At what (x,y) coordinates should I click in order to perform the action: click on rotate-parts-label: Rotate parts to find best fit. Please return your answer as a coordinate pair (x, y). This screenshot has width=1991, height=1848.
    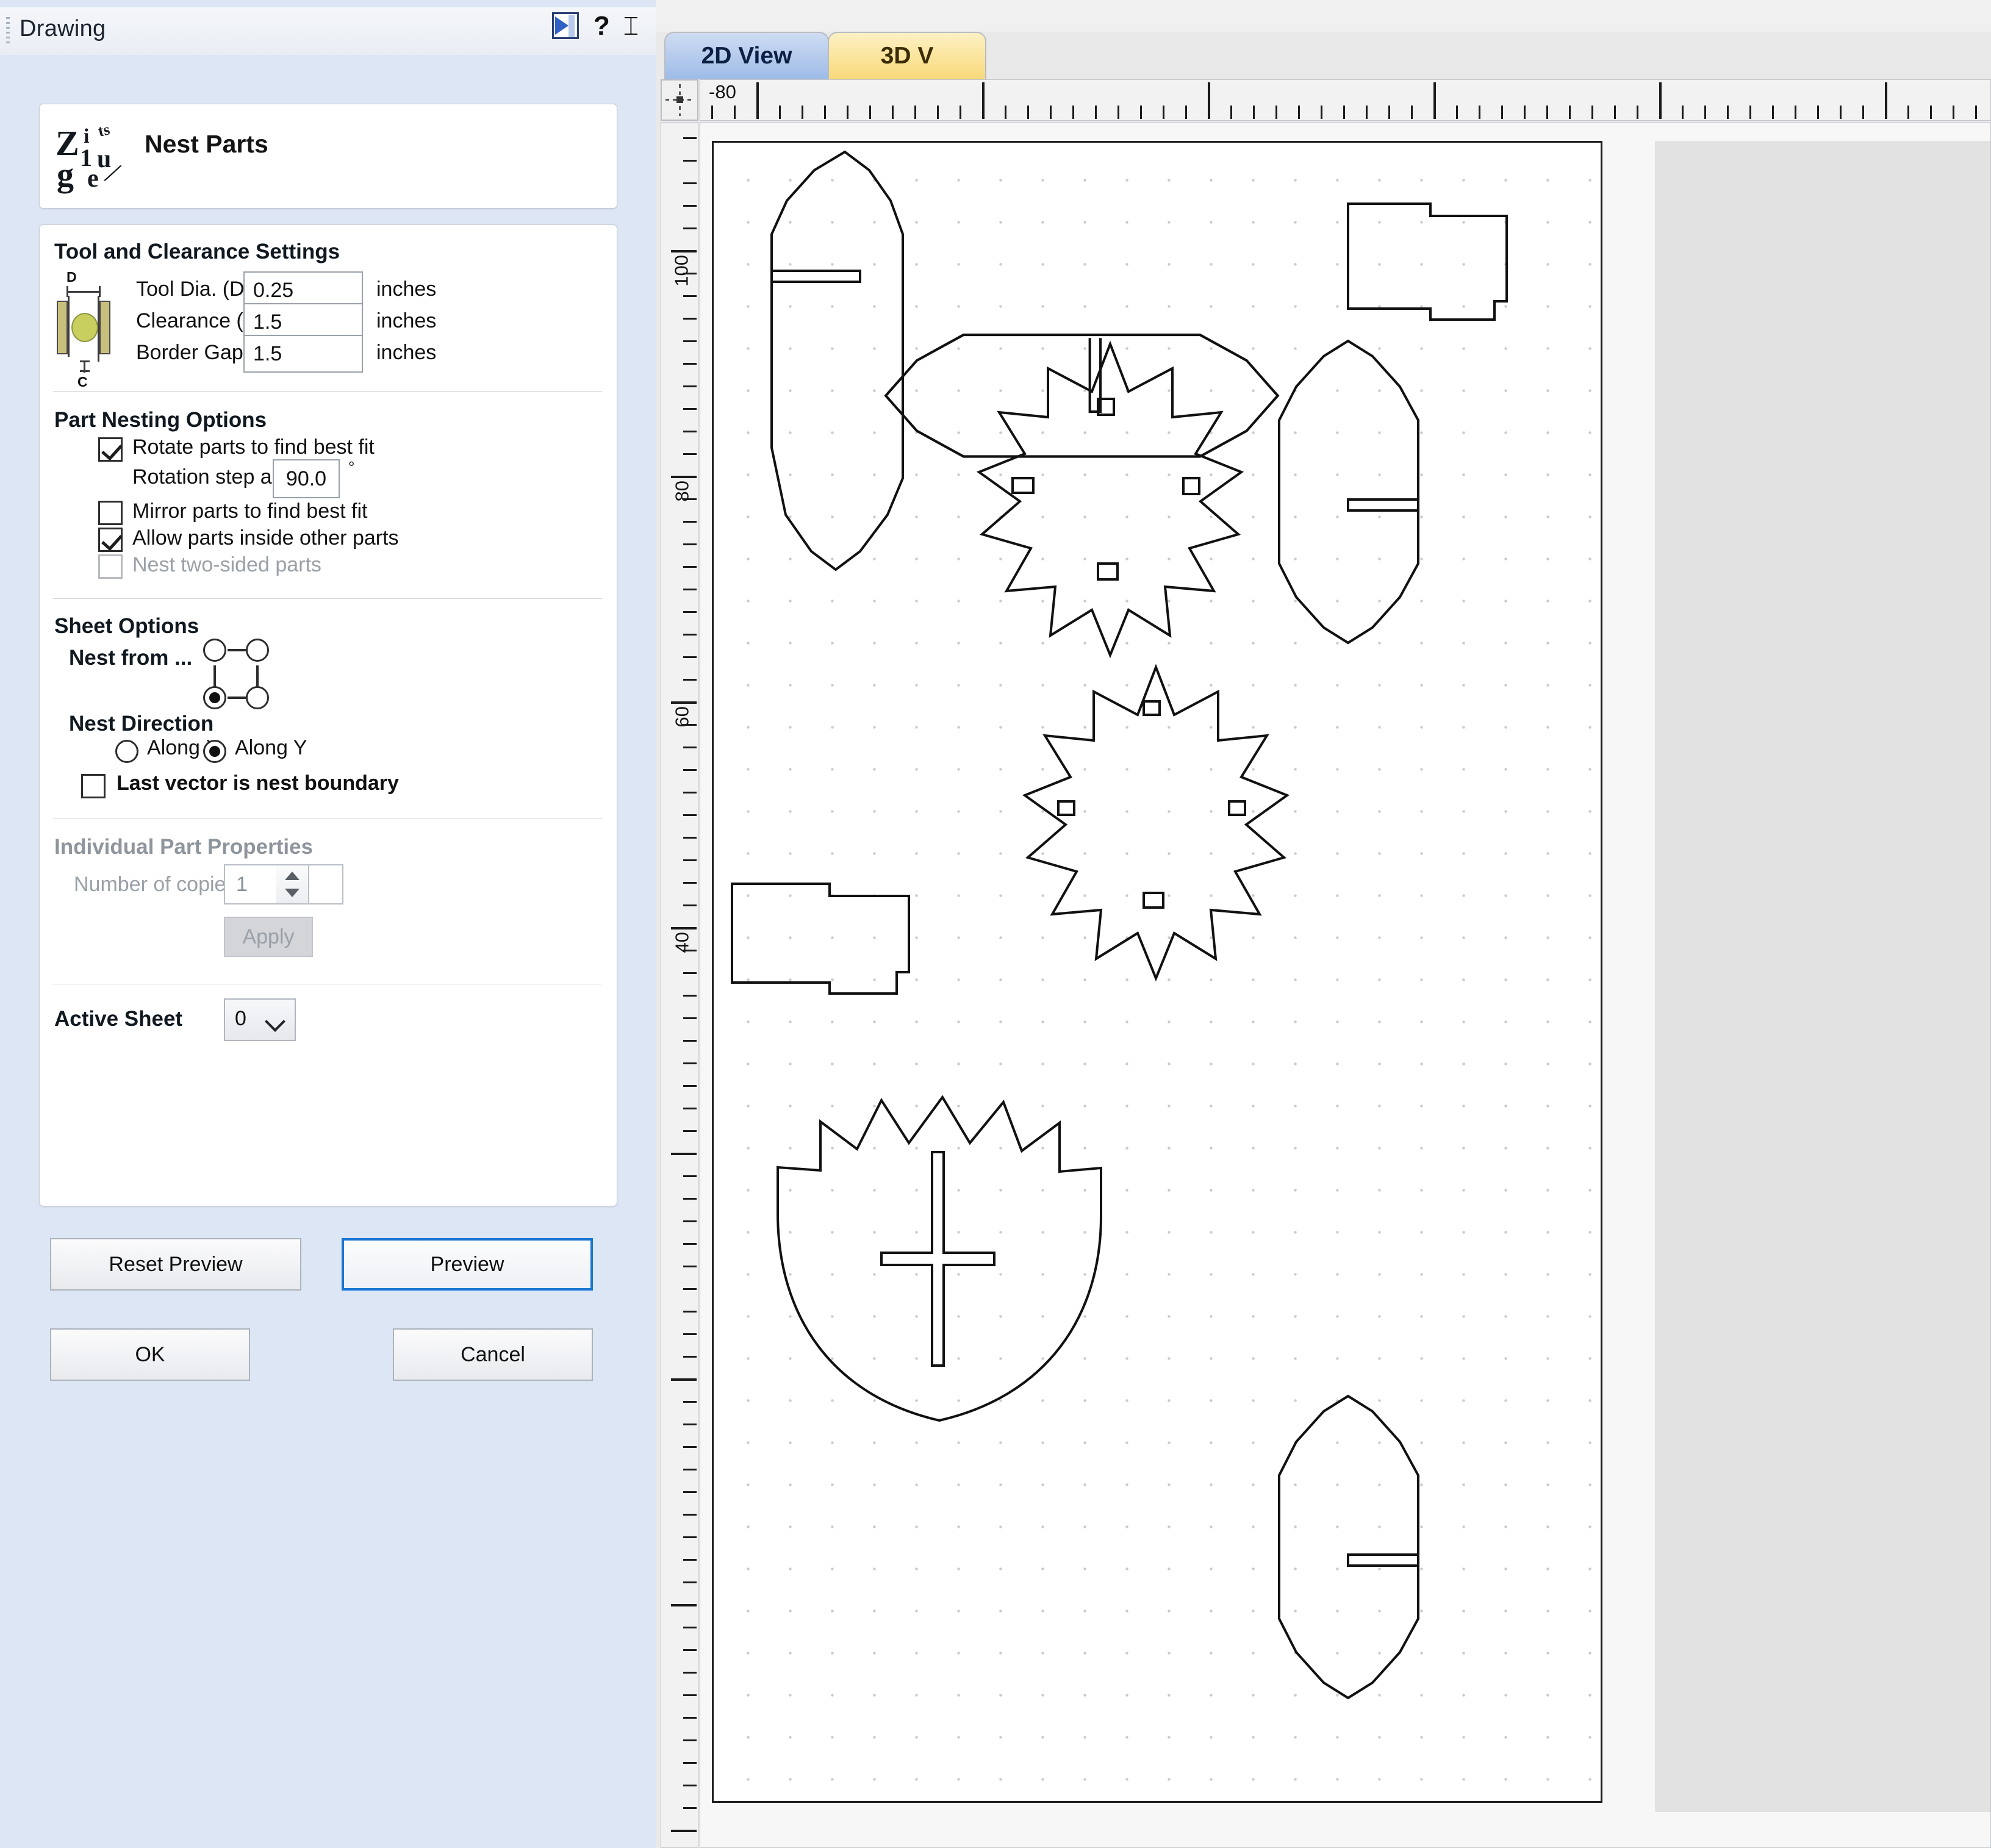
    Looking at the image, I should click on (254, 447).